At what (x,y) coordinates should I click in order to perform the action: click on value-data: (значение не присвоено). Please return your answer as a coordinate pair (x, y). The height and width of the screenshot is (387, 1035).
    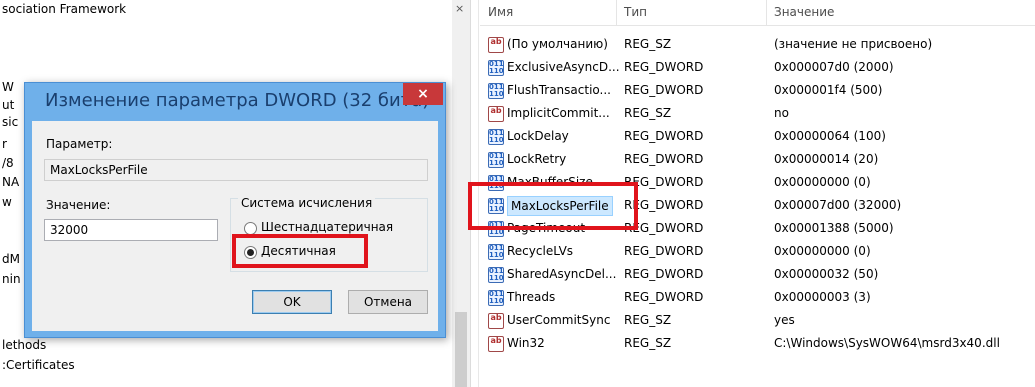
    Looking at the image, I should click on (853, 44).